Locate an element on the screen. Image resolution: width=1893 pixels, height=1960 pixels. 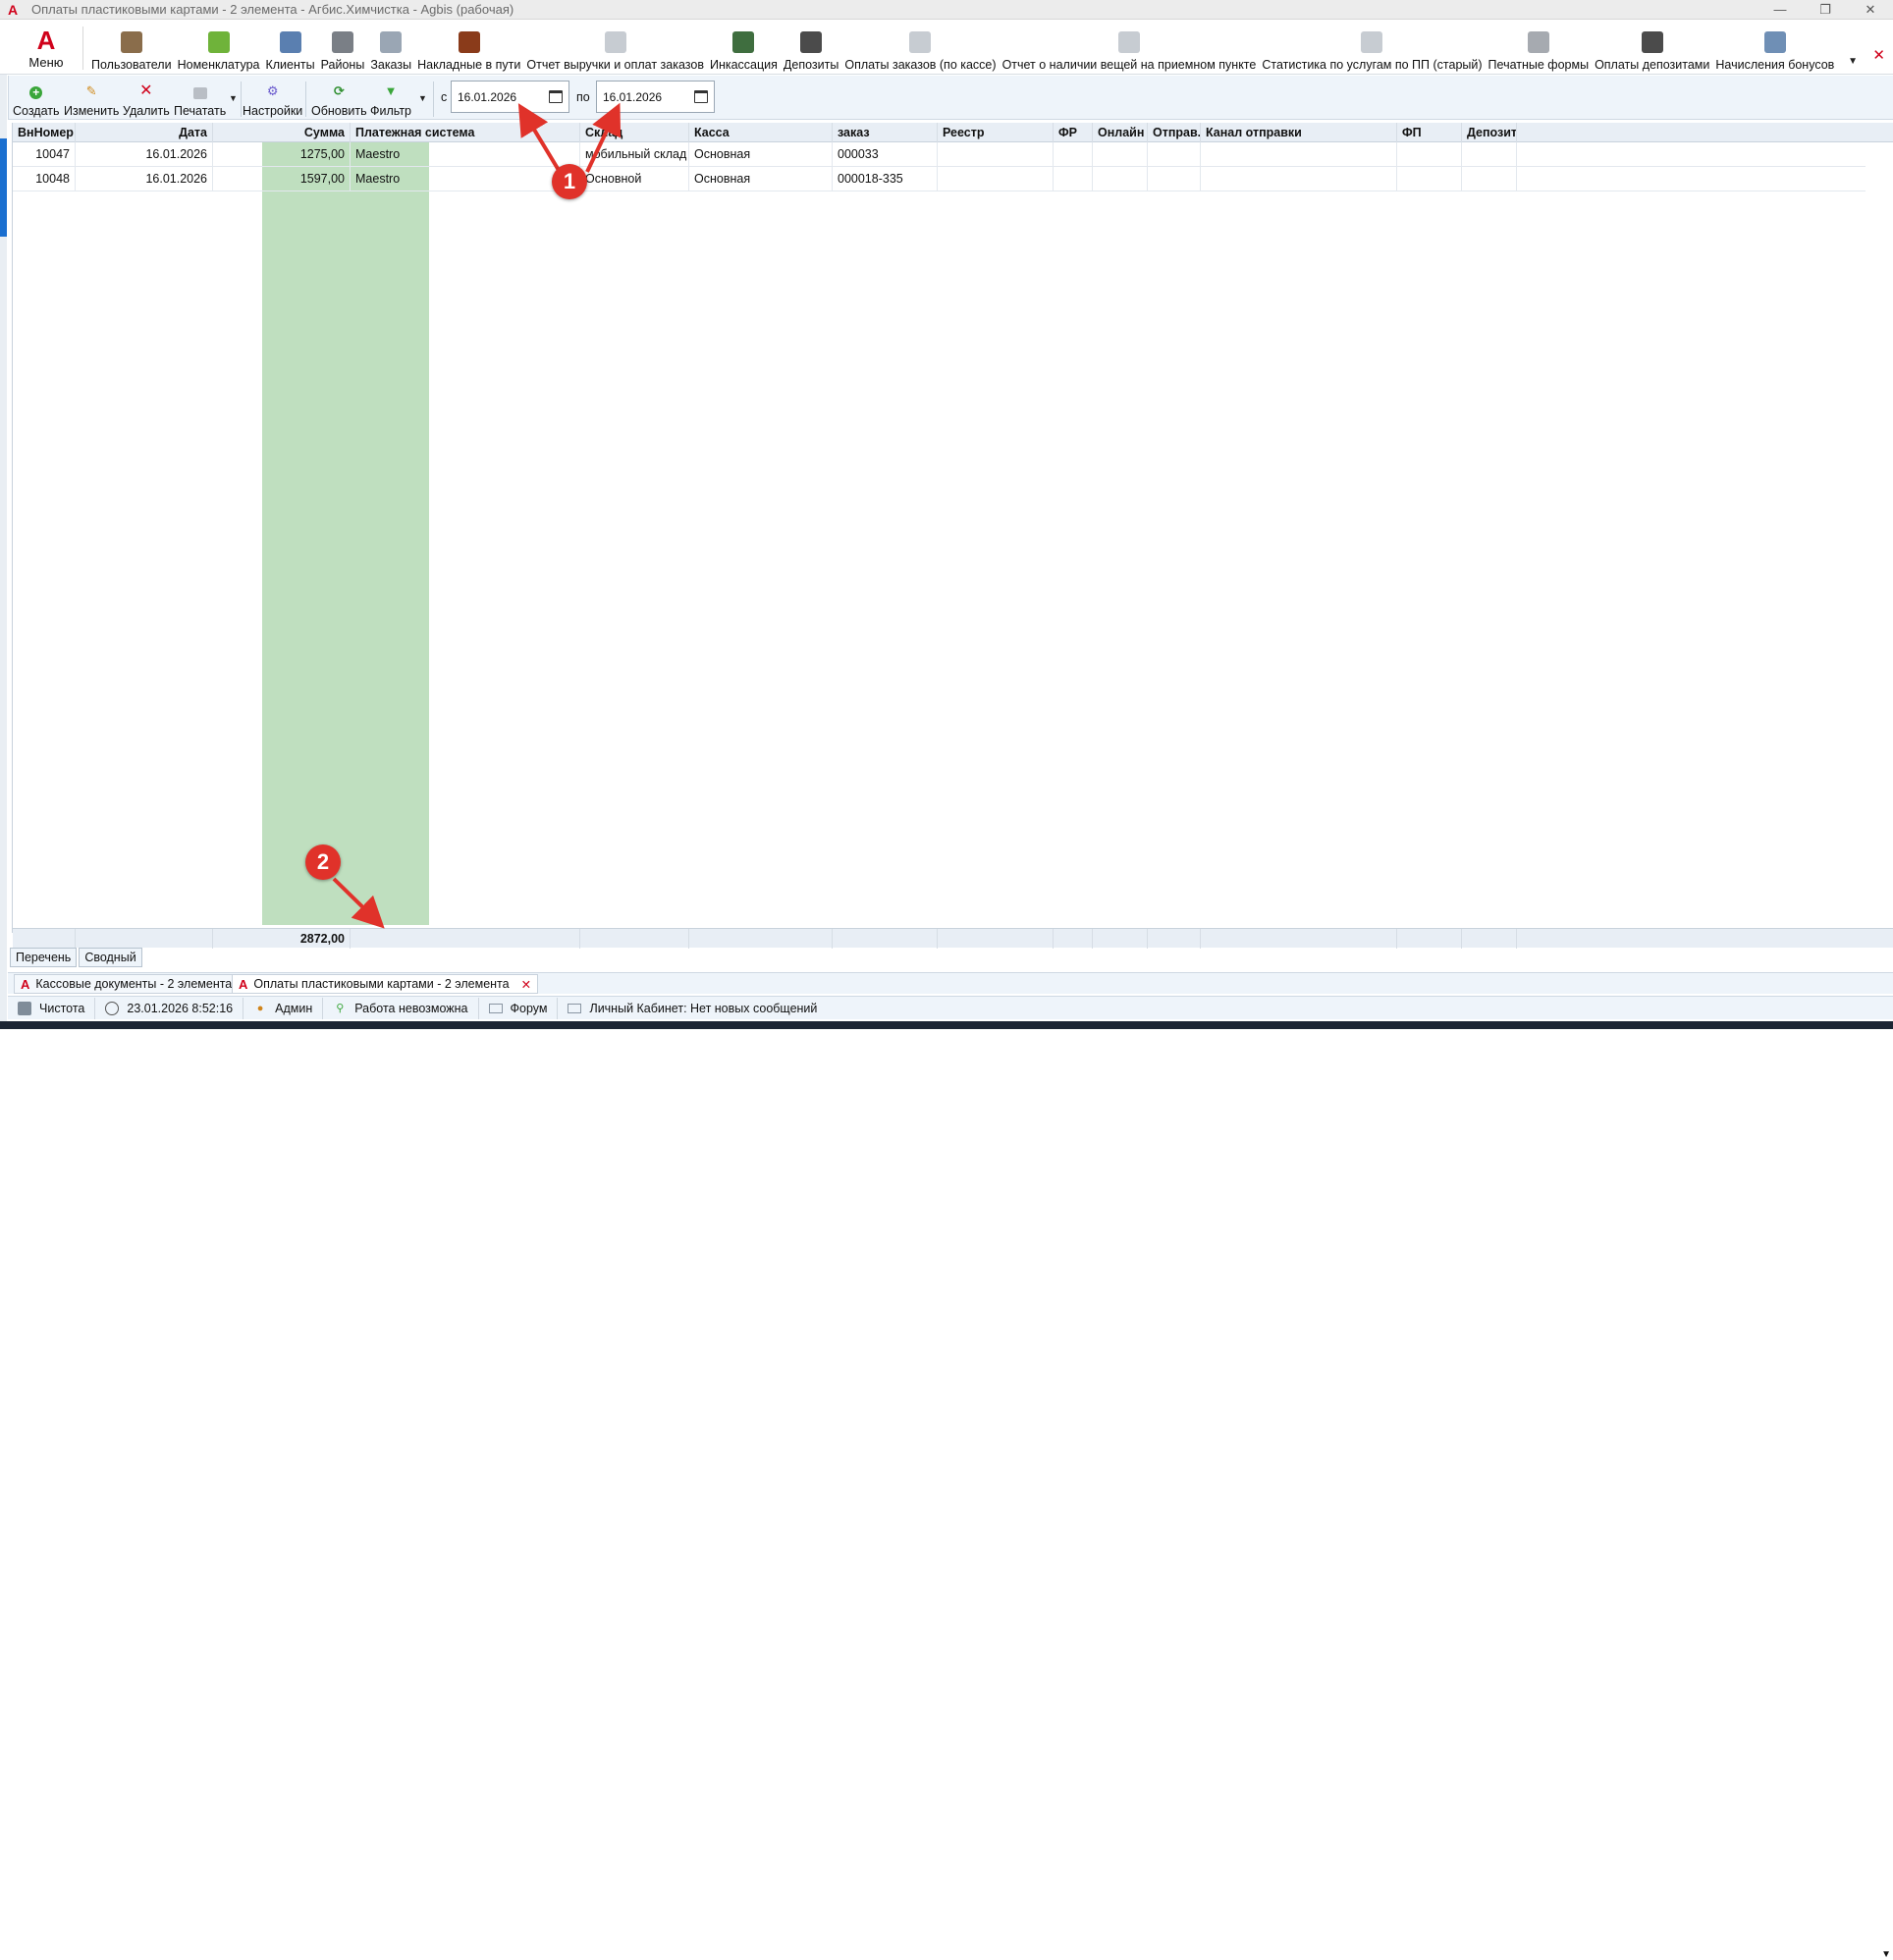
col-online-header: Онлайн is located at coordinates (1120, 132).